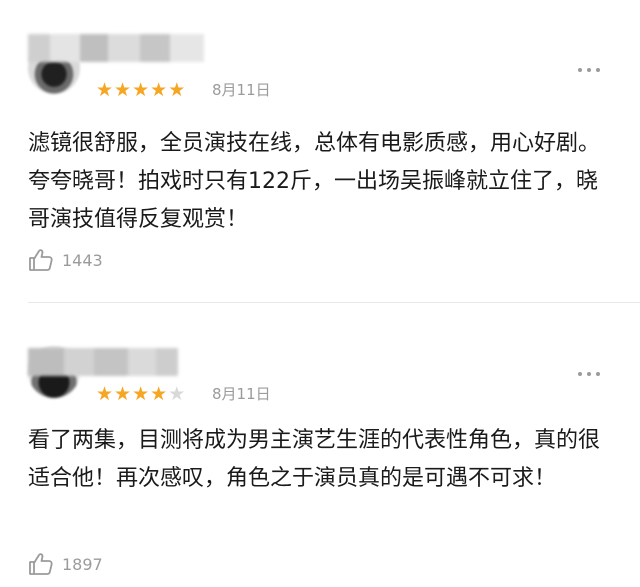  I want to click on like-button: 1897, so click(65, 564).